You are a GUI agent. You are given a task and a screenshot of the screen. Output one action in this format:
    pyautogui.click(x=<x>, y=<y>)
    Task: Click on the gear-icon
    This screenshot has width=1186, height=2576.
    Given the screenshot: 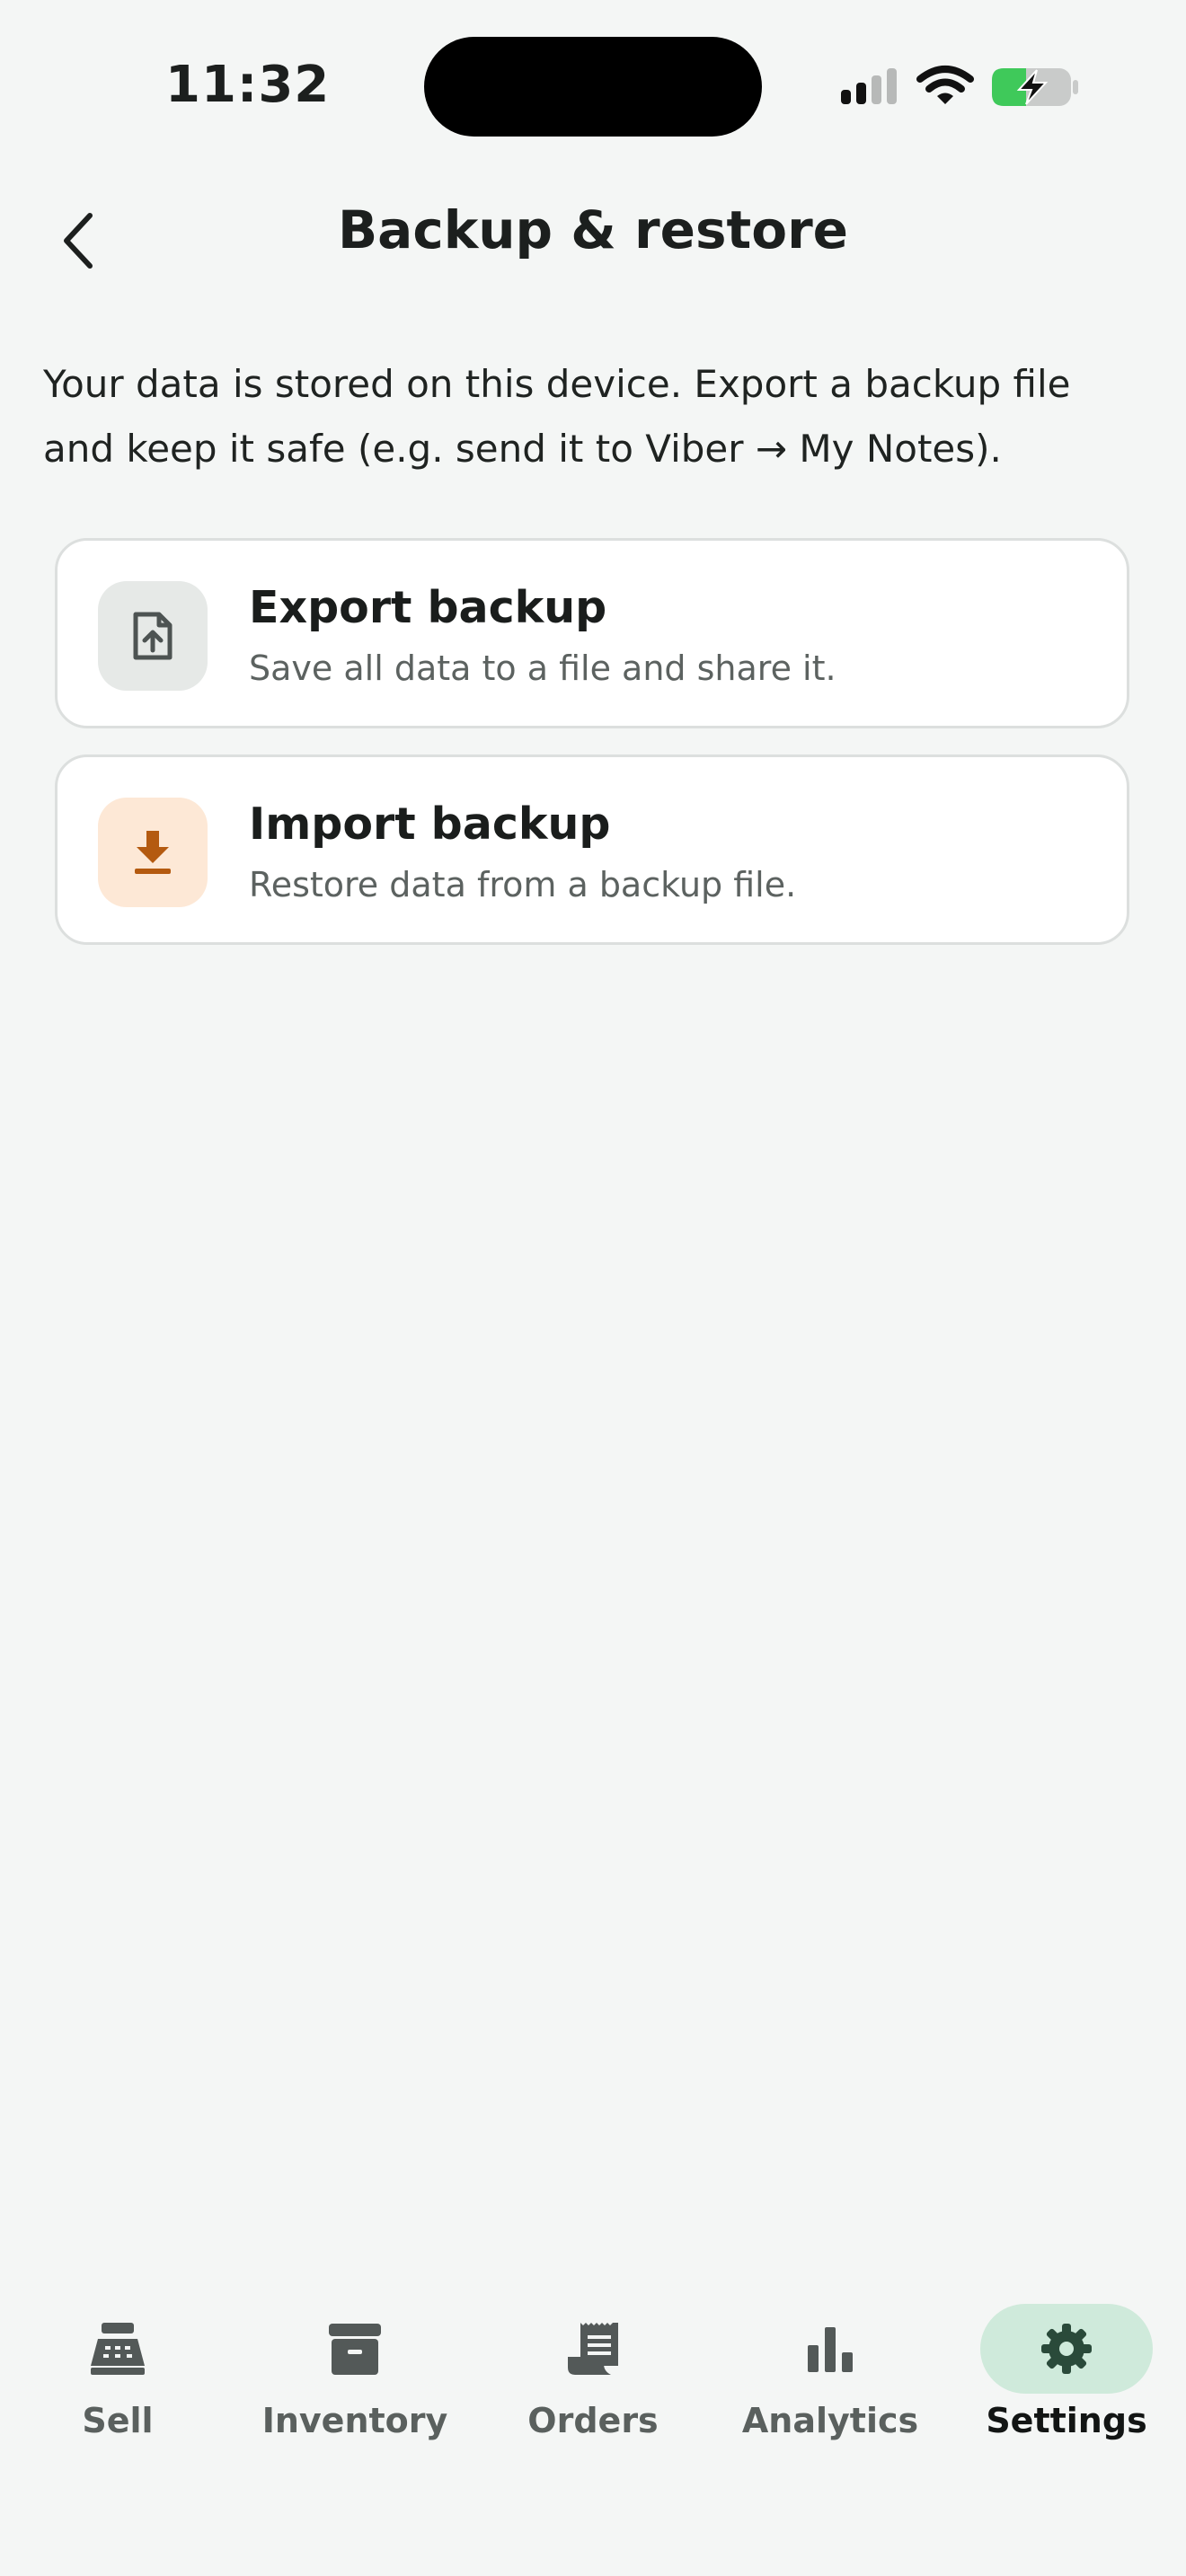 What is the action you would take?
    pyautogui.click(x=1066, y=2349)
    